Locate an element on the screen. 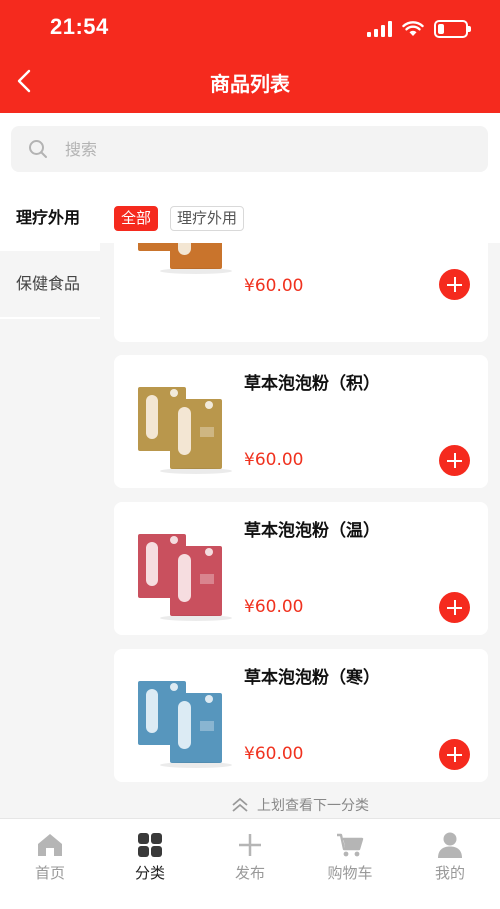  product-name: 草本泡泡粉（积） is located at coordinates (312, 384).